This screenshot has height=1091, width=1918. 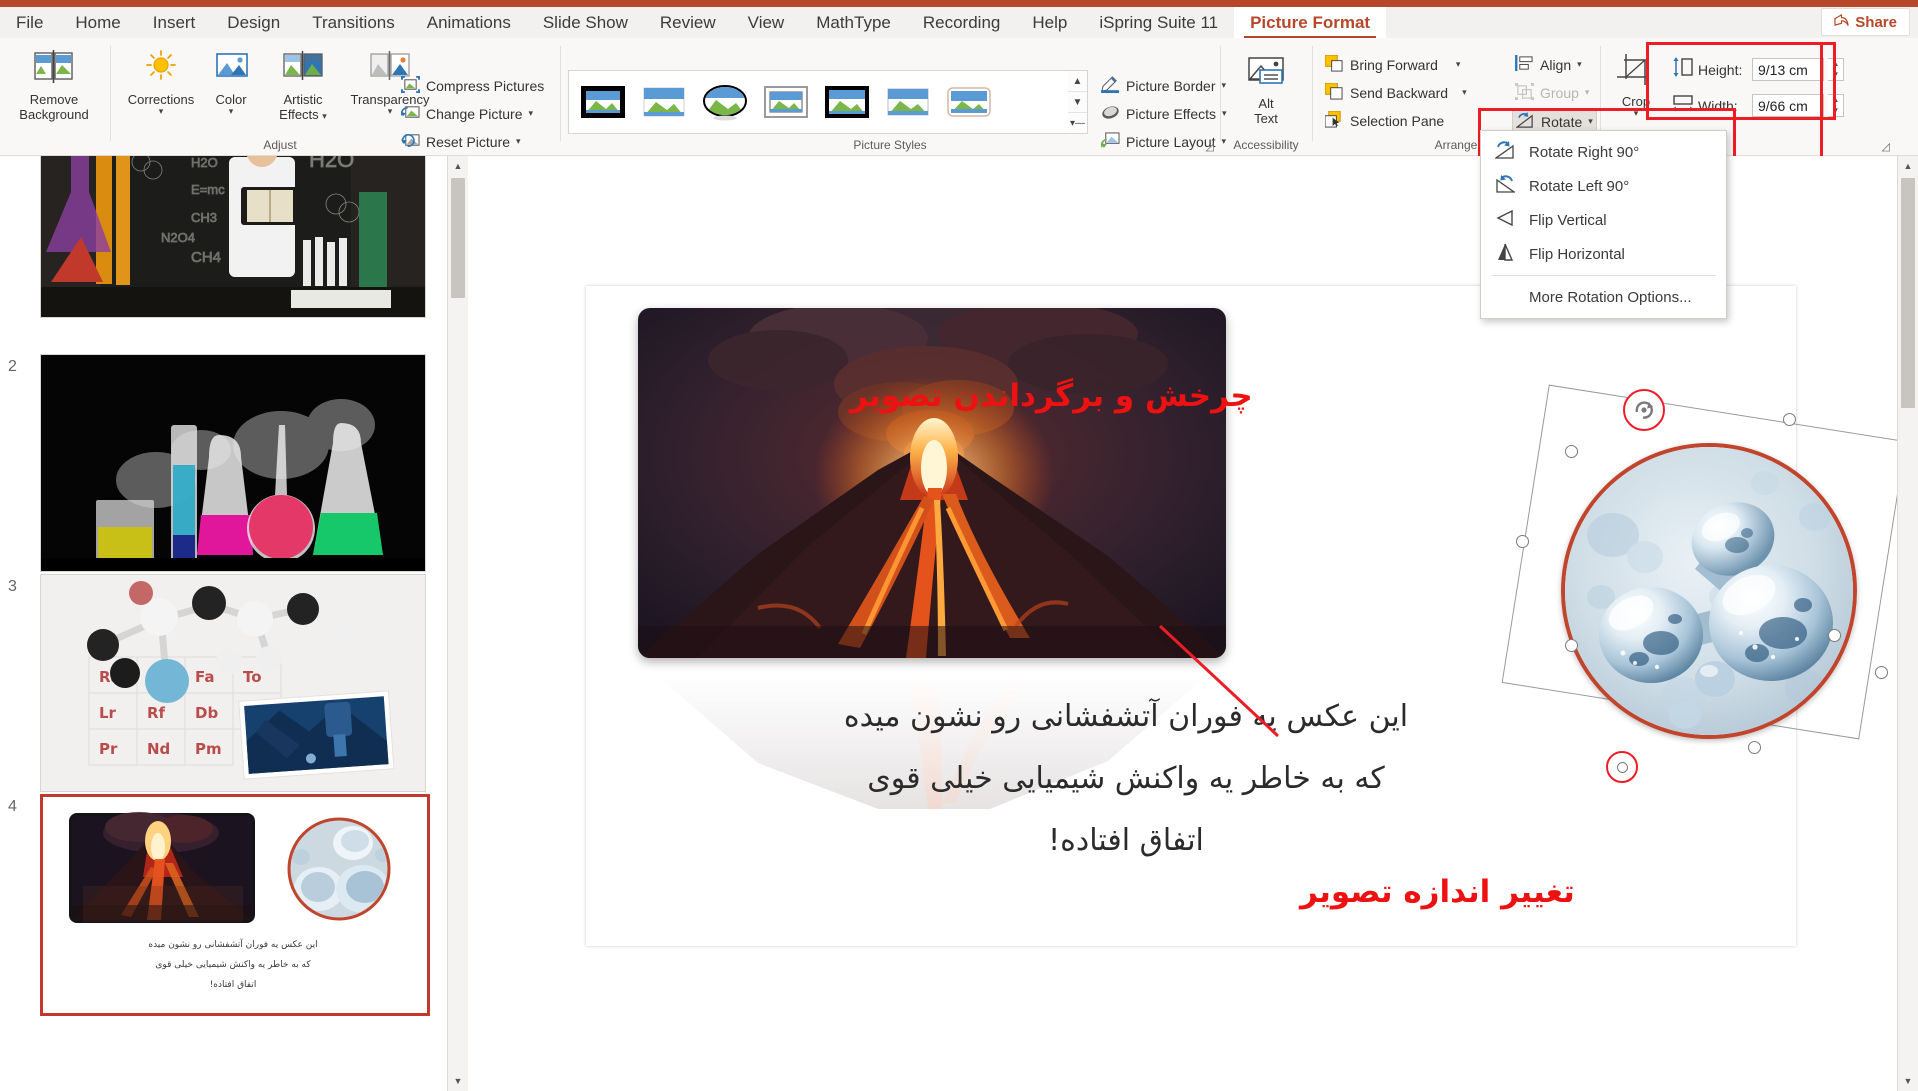 I want to click on tab-animations: Animations, so click(x=469, y=22).